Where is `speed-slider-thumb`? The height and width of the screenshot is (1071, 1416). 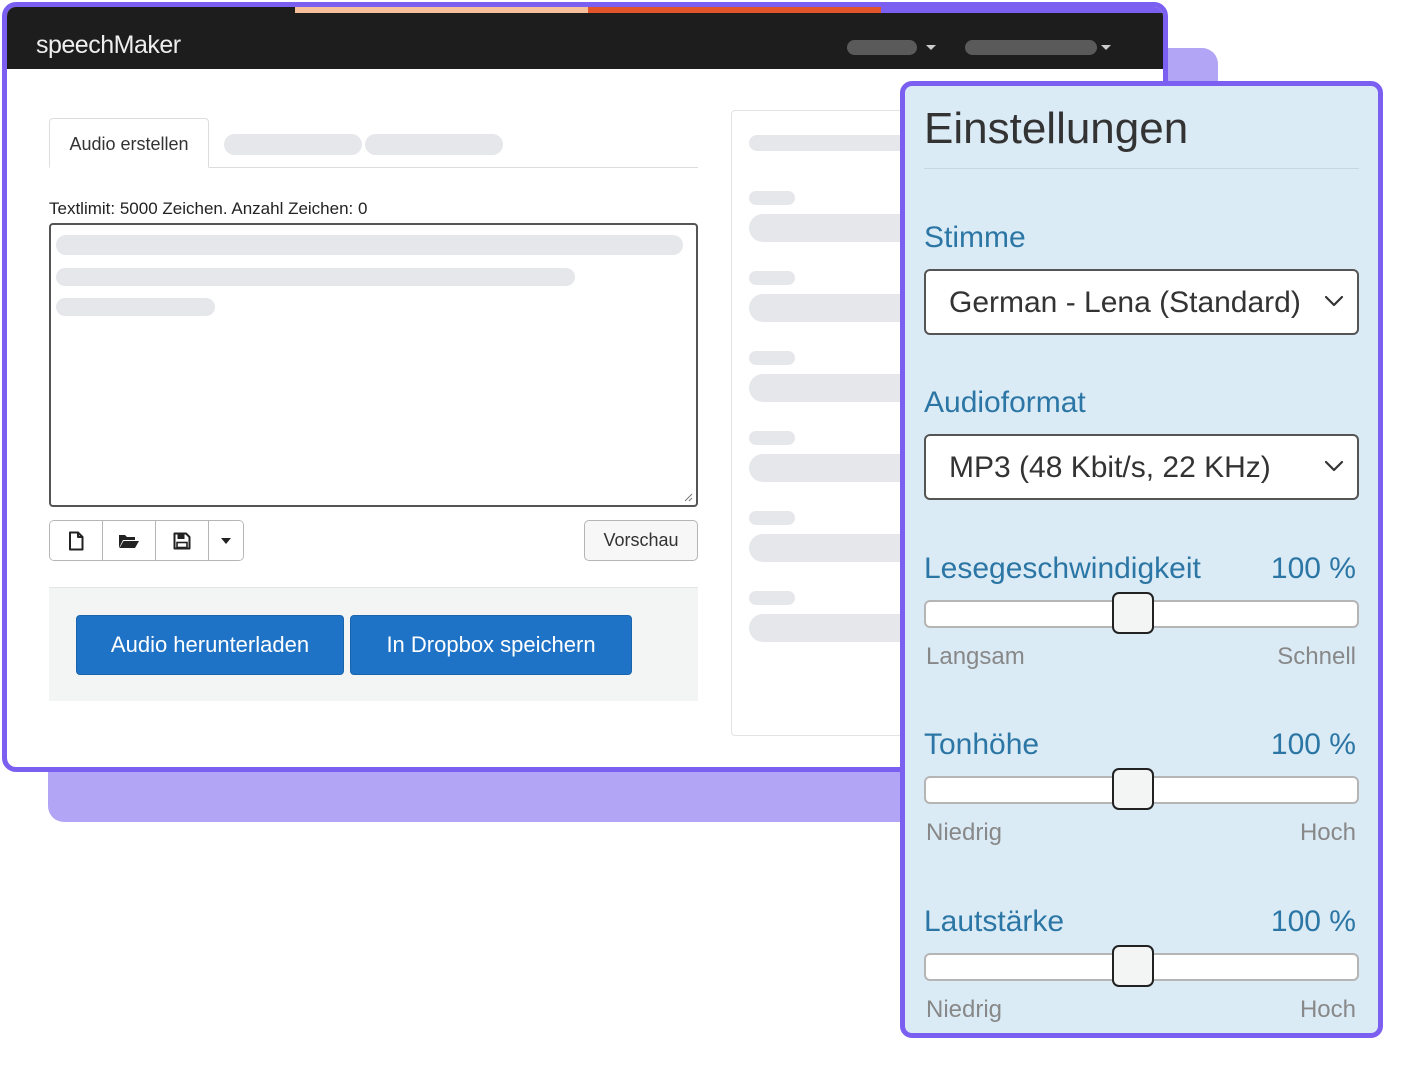 speed-slider-thumb is located at coordinates (1132, 613).